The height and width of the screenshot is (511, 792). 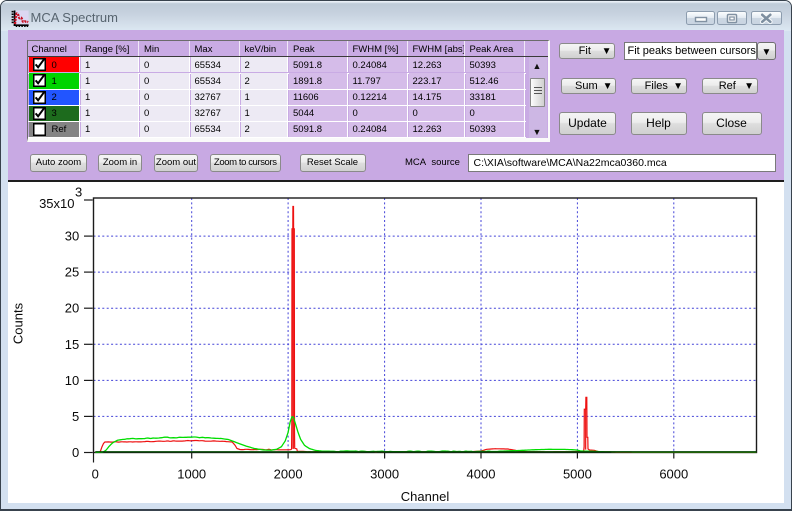 What do you see at coordinates (384, 474) in the screenshot?
I see `svg-text: 3000` at bounding box center [384, 474].